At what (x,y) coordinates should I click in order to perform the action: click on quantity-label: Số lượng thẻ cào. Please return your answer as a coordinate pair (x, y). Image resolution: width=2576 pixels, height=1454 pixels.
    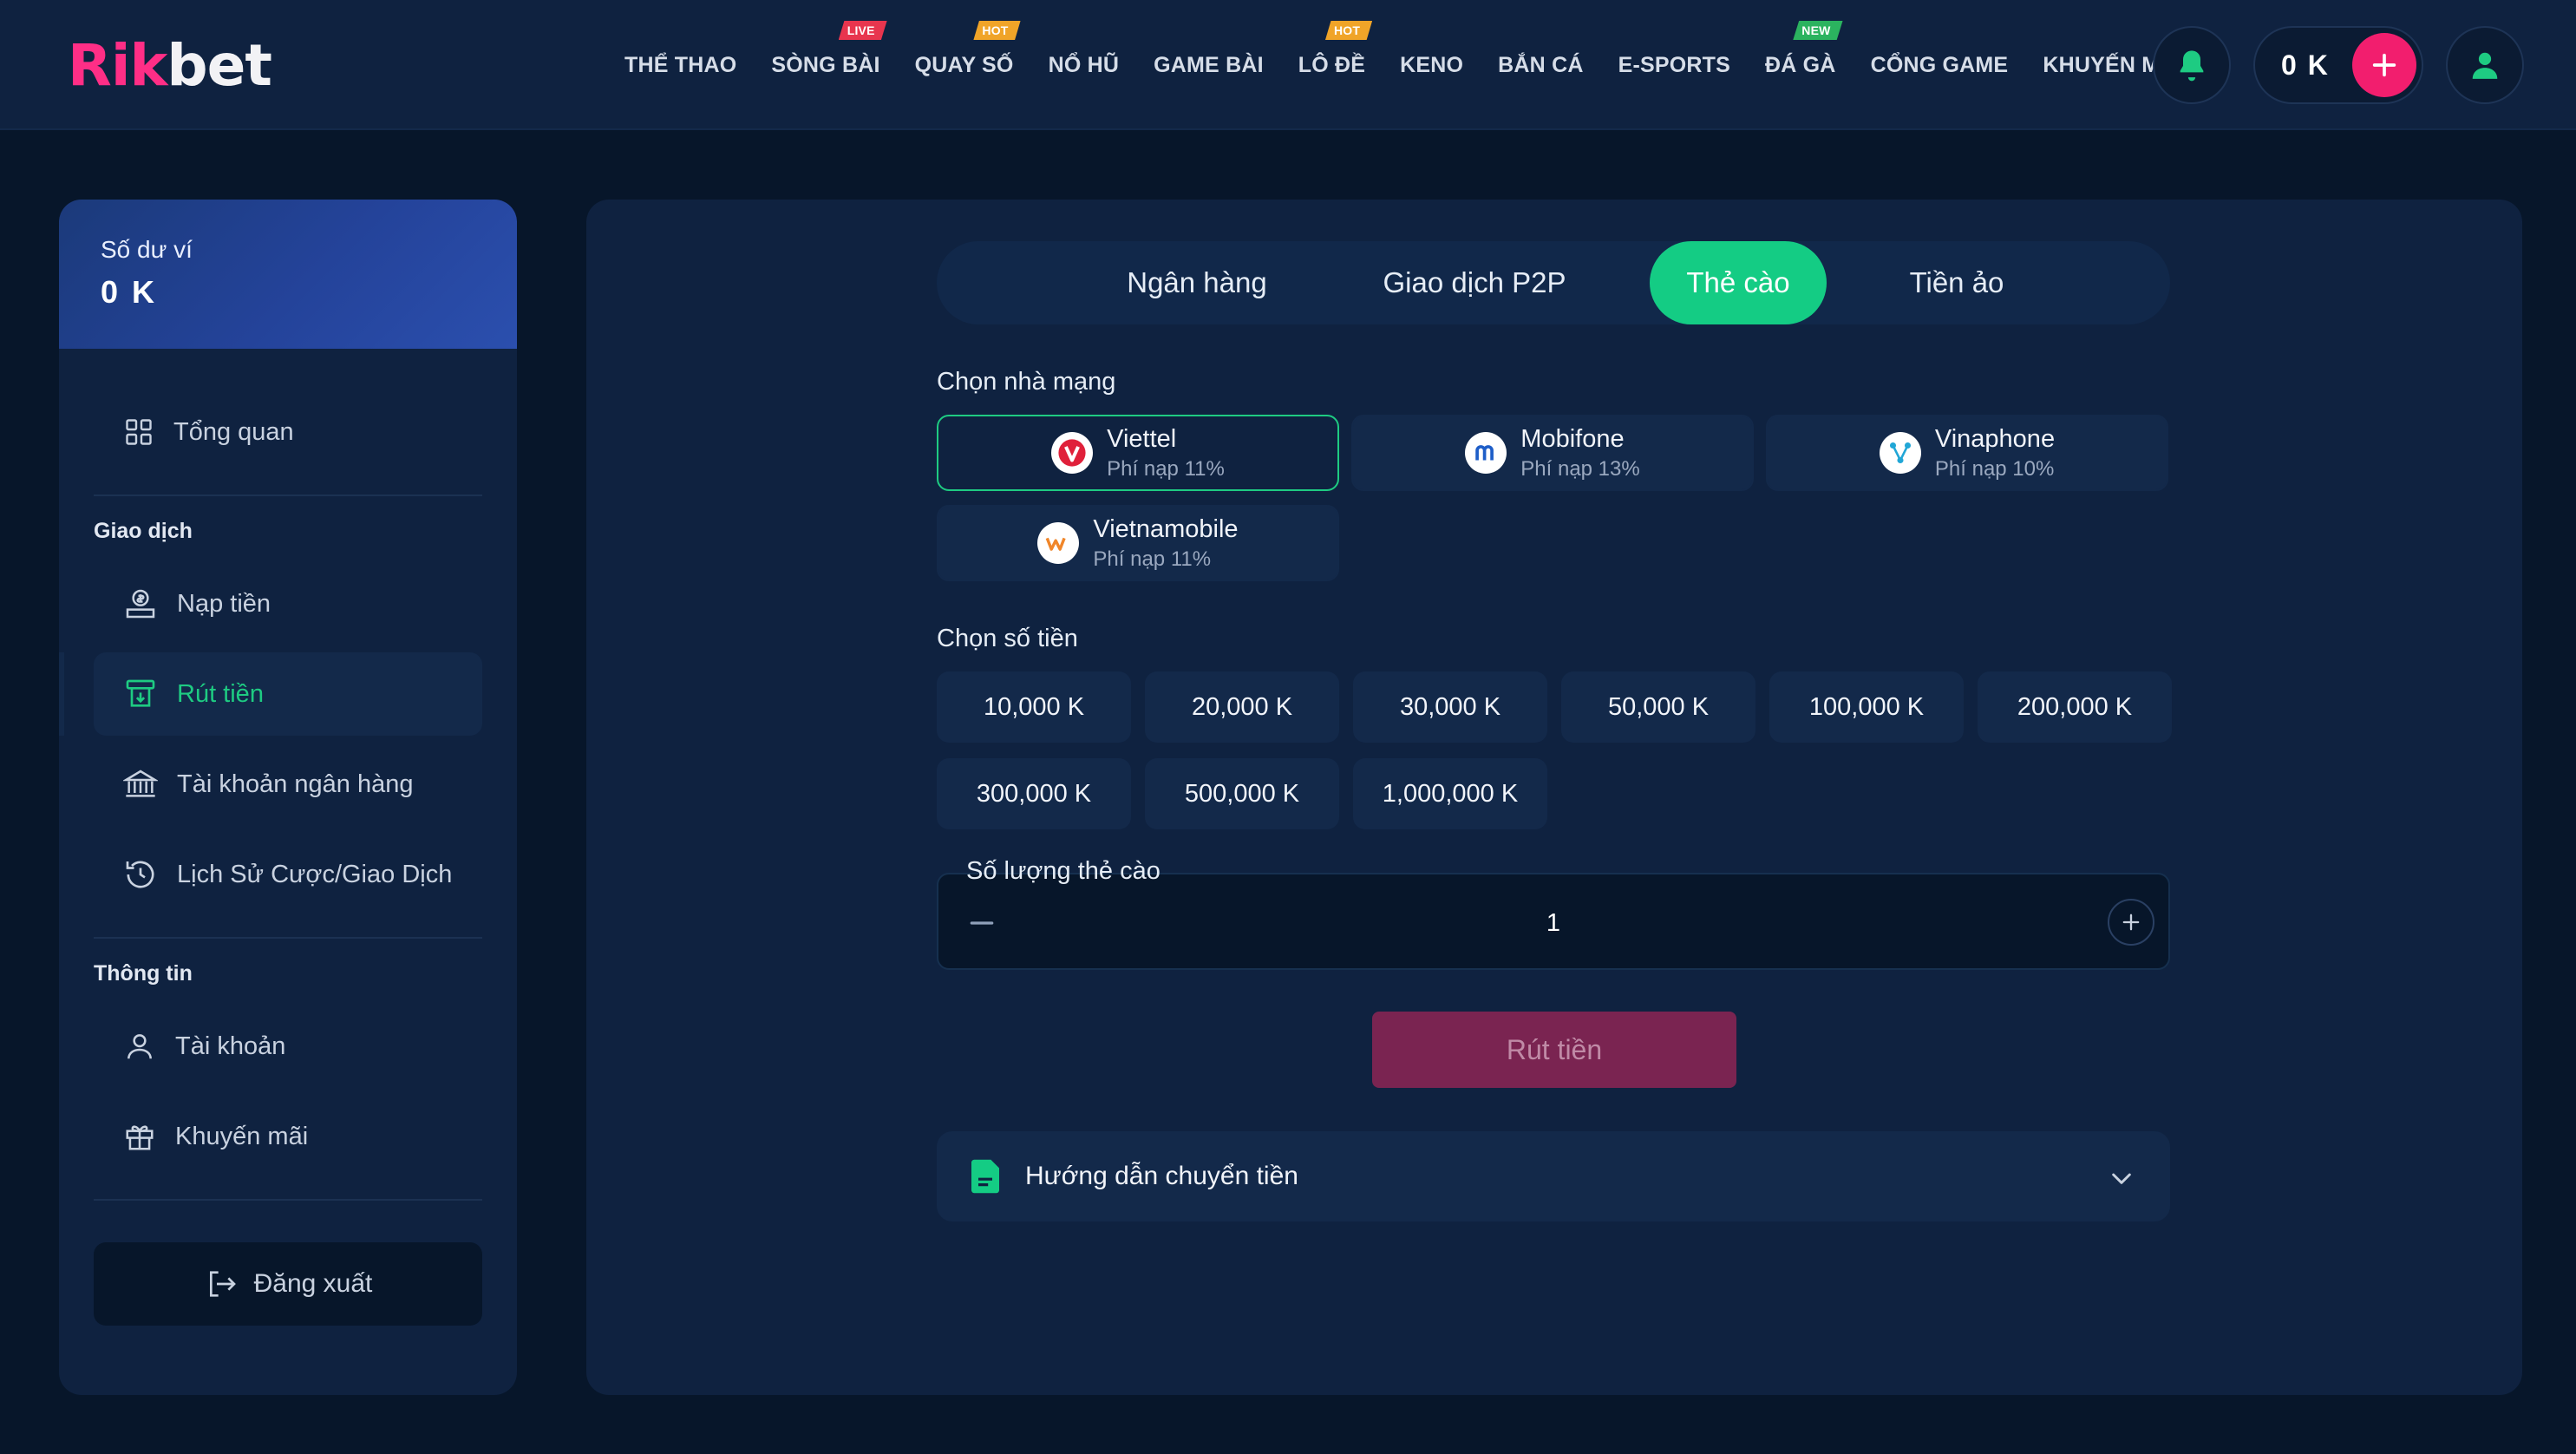
    Looking at the image, I should click on (1063, 871).